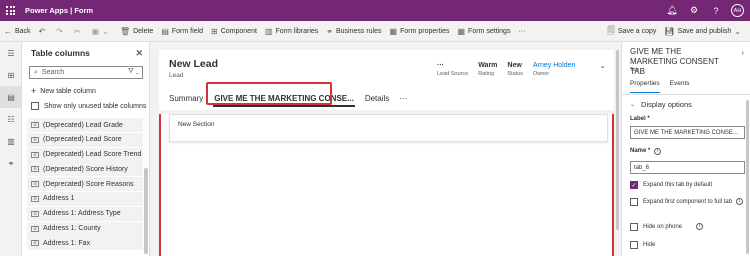 This screenshot has height=256, width=750. I want to click on chevron-right-icon: ›, so click(742, 52).